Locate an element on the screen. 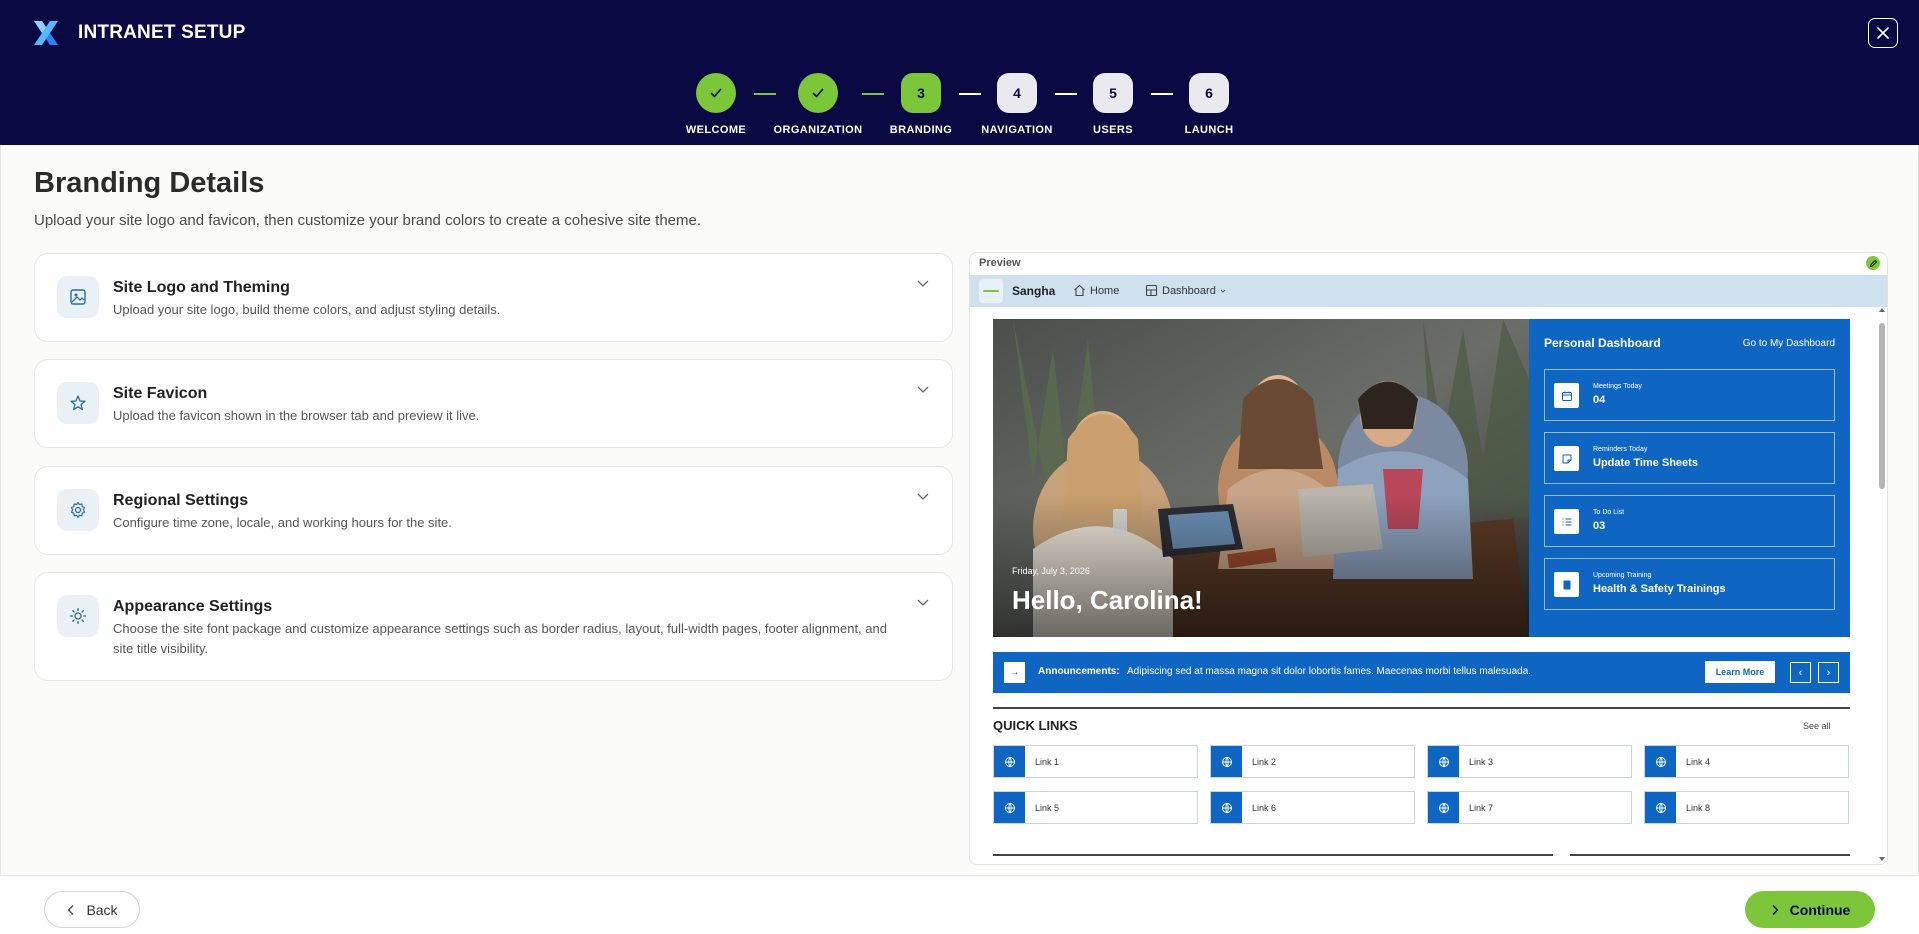  edit-preview-button is located at coordinates (1873, 263).